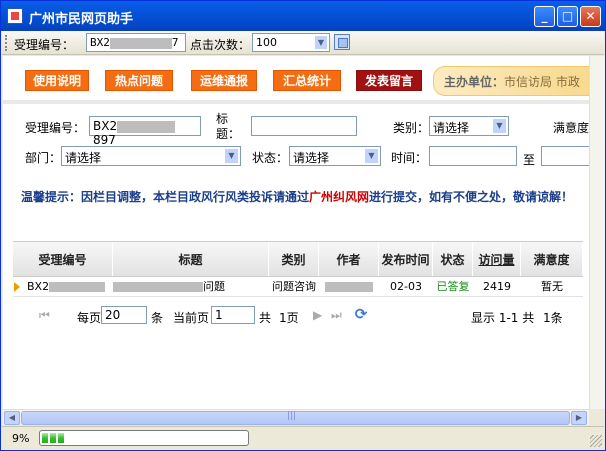 Image resolution: width=606 pixels, height=451 pixels. I want to click on horizontal-scrollbar: ◀ ▶, so click(296, 417).